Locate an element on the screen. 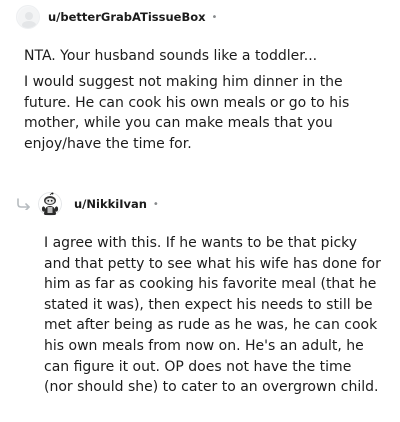 The height and width of the screenshot is (422, 400). username-link: u/betterGrabATissueBox is located at coordinates (127, 17).